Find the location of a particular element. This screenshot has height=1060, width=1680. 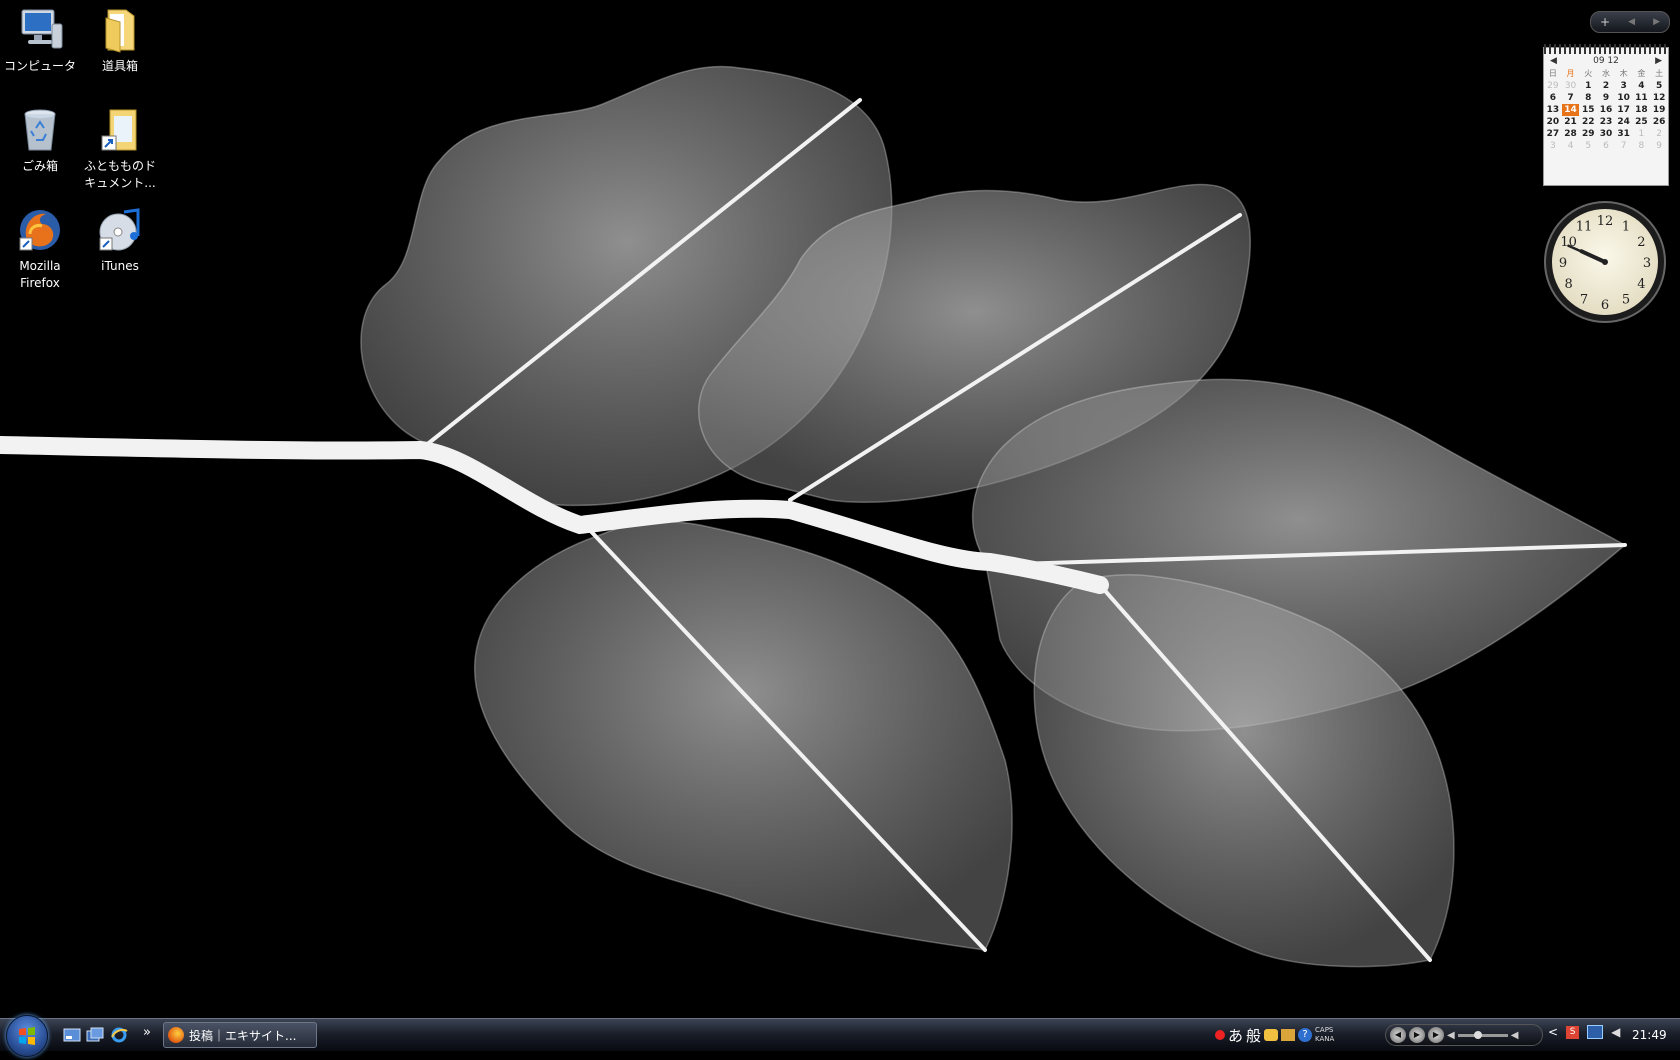

calendar-month-label: 09 12 is located at coordinates (1606, 61).